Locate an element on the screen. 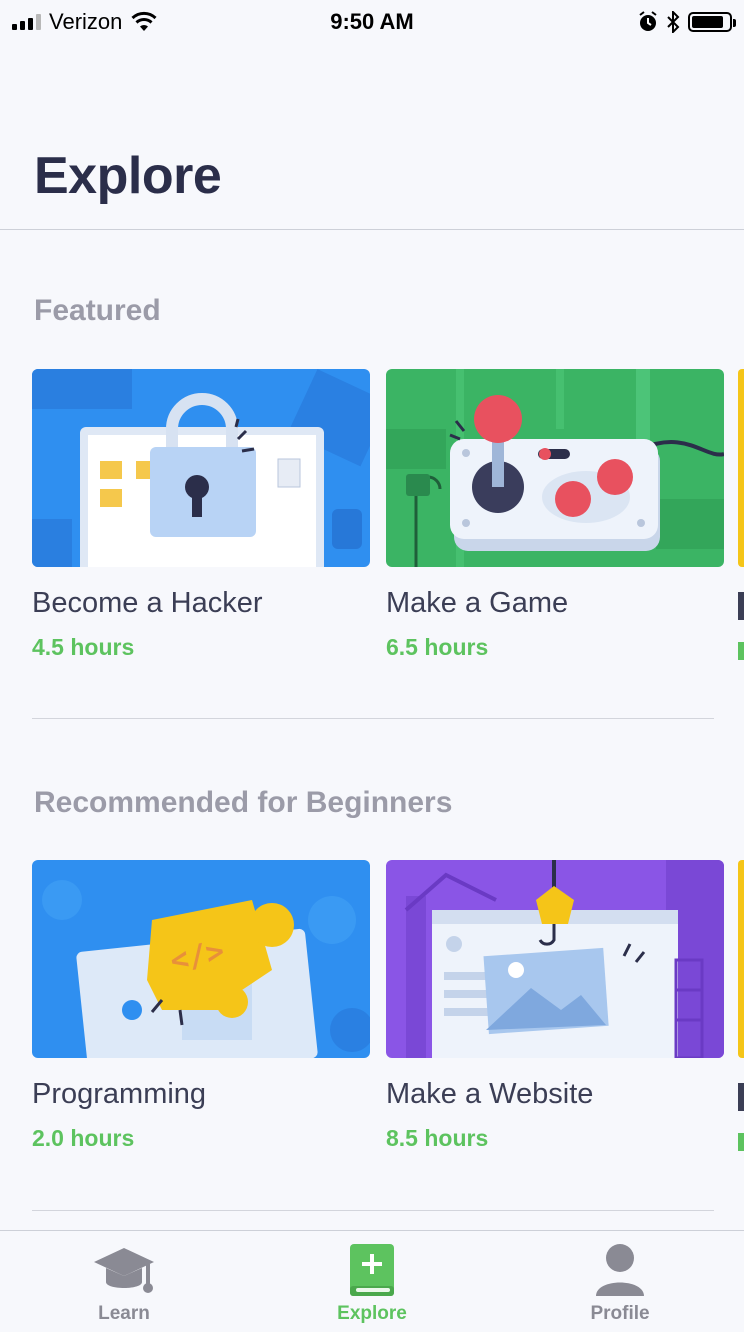  battery-icon is located at coordinates (712, 22).